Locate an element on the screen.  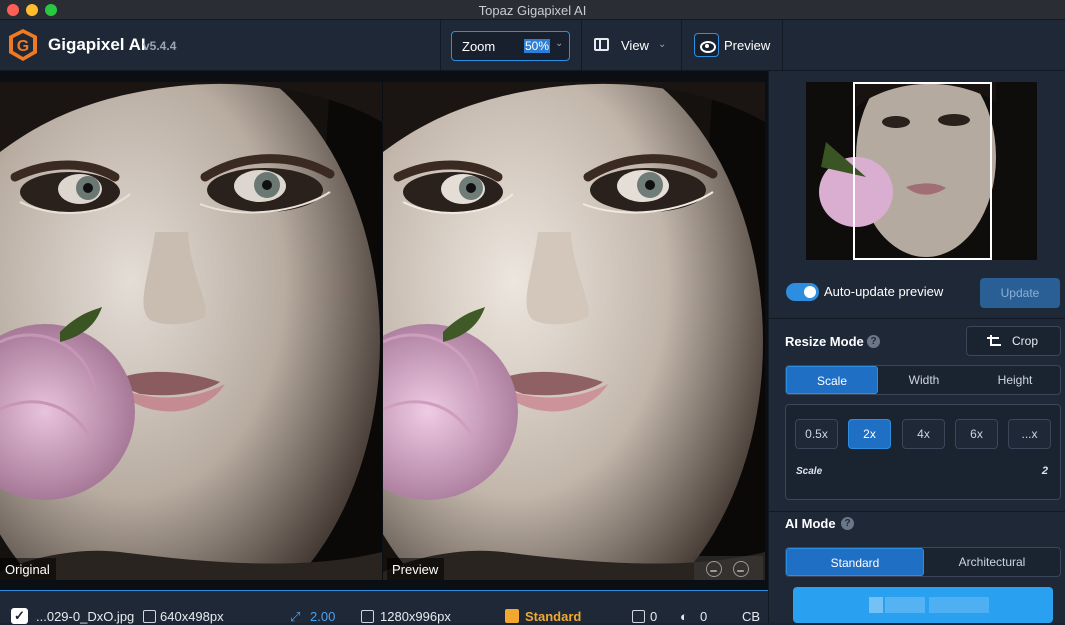
output-size: 1280x996px is located at coordinates (415, 616).